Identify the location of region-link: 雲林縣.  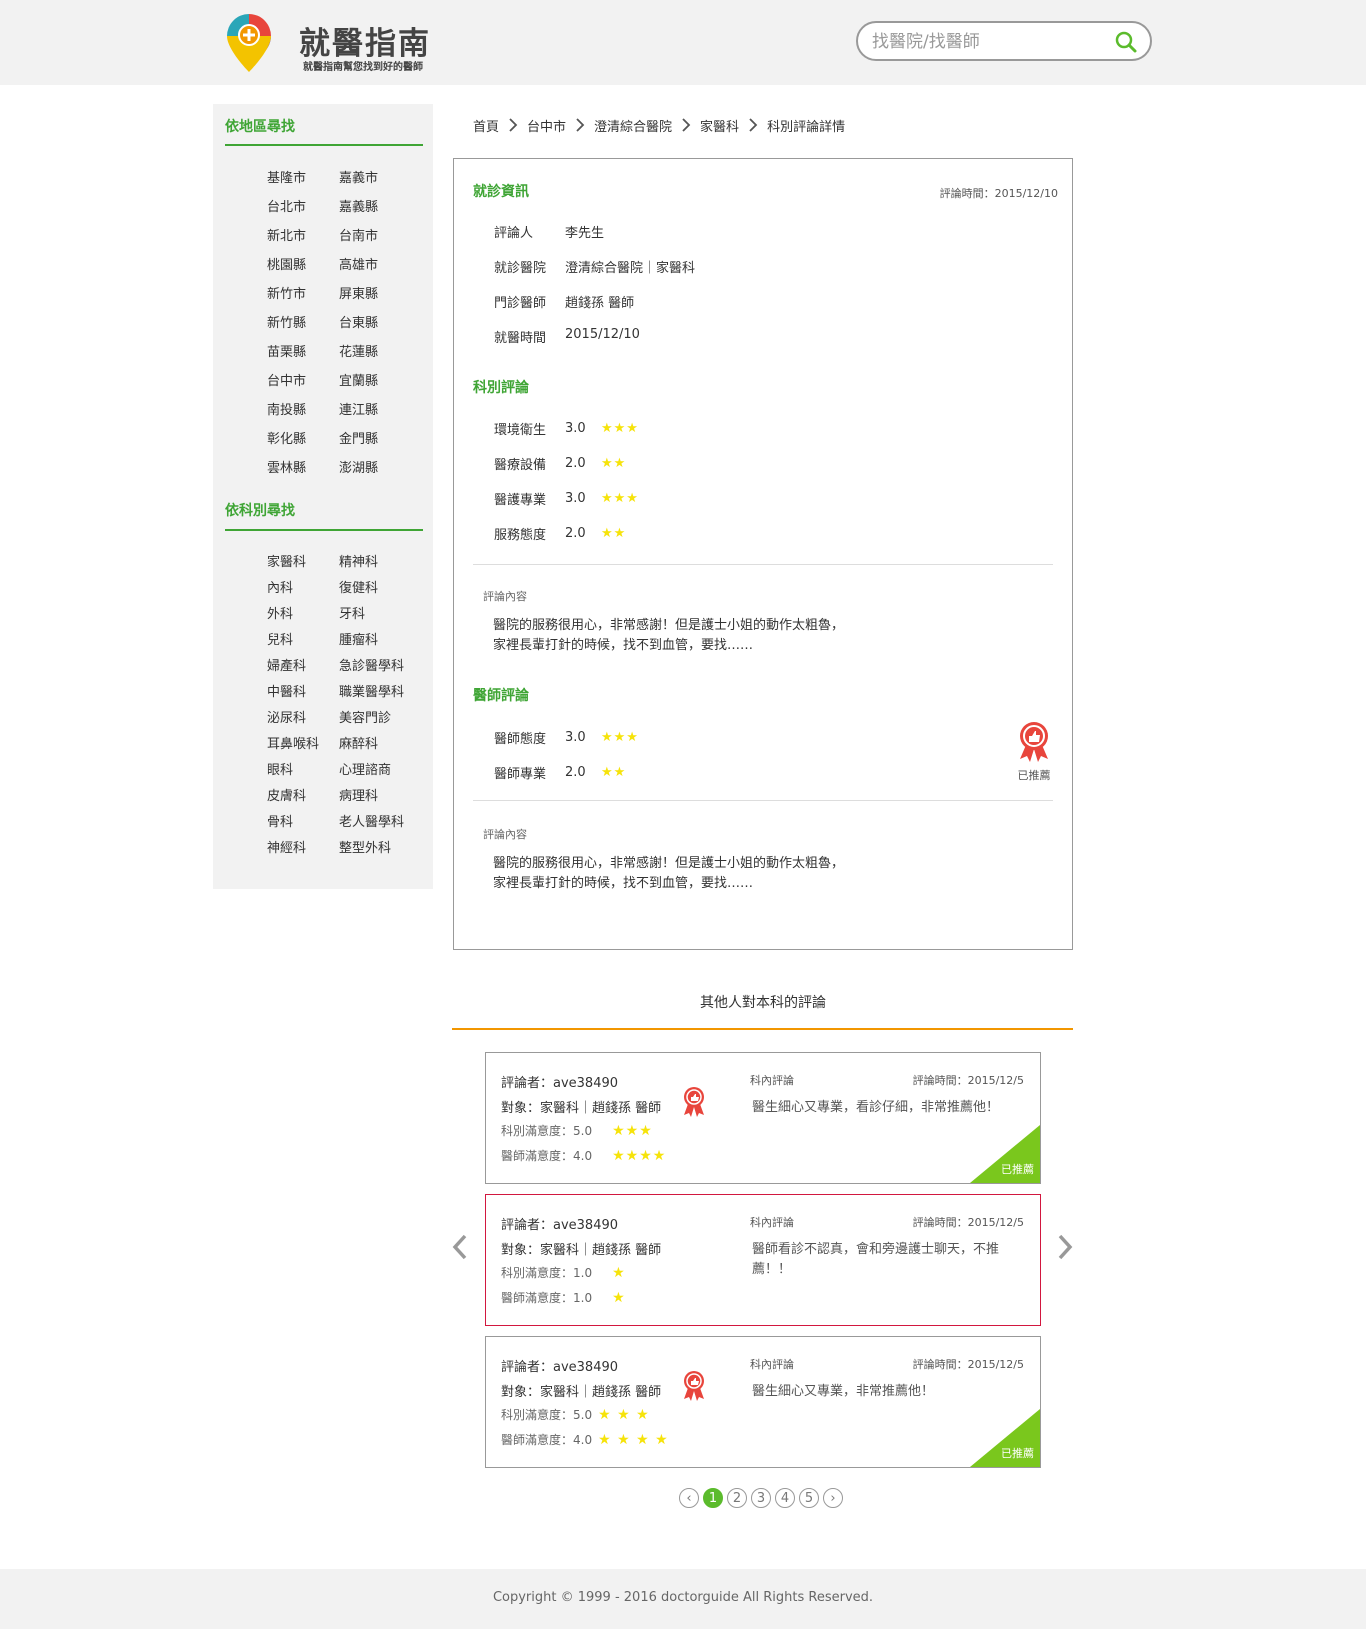
(303, 468).